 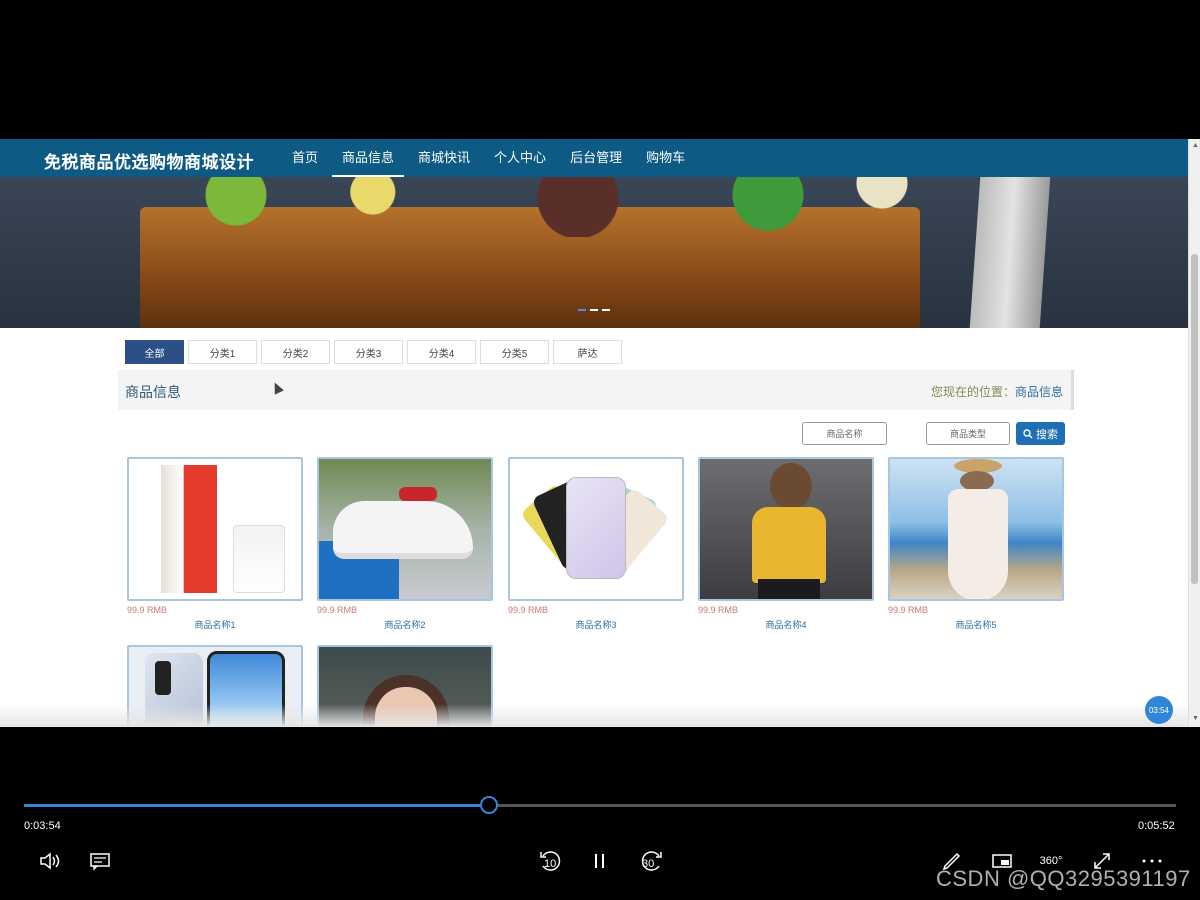 What do you see at coordinates (540, 207) in the screenshot?
I see `banner-image-toppings` at bounding box center [540, 207].